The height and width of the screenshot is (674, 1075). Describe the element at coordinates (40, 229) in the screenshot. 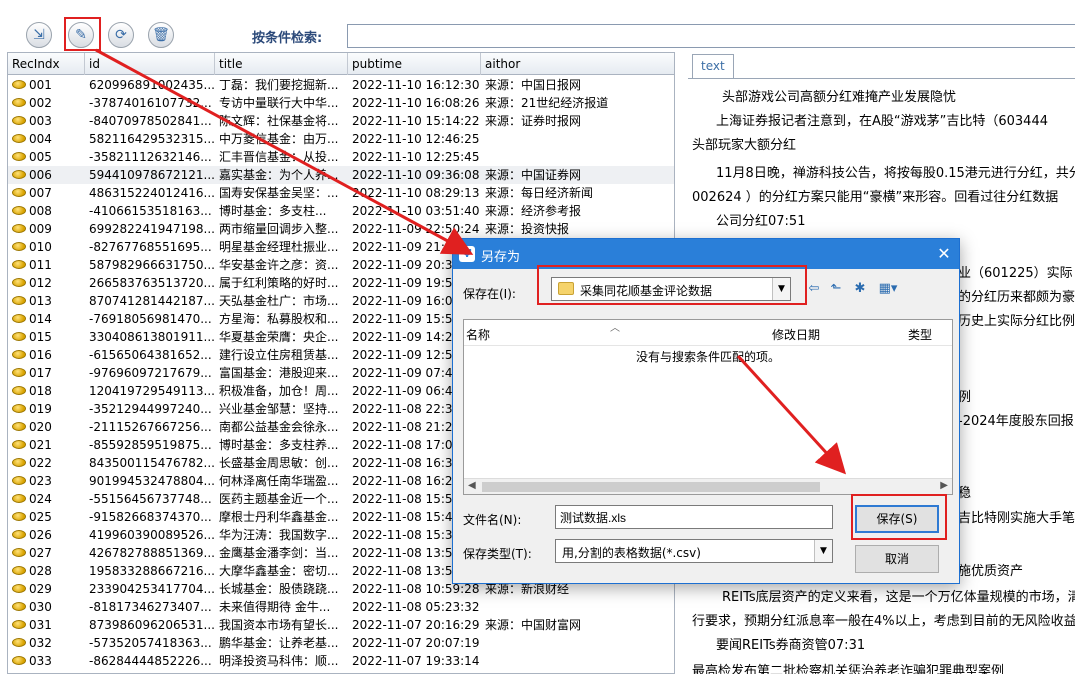

I see `rec-index-text: 009` at that location.